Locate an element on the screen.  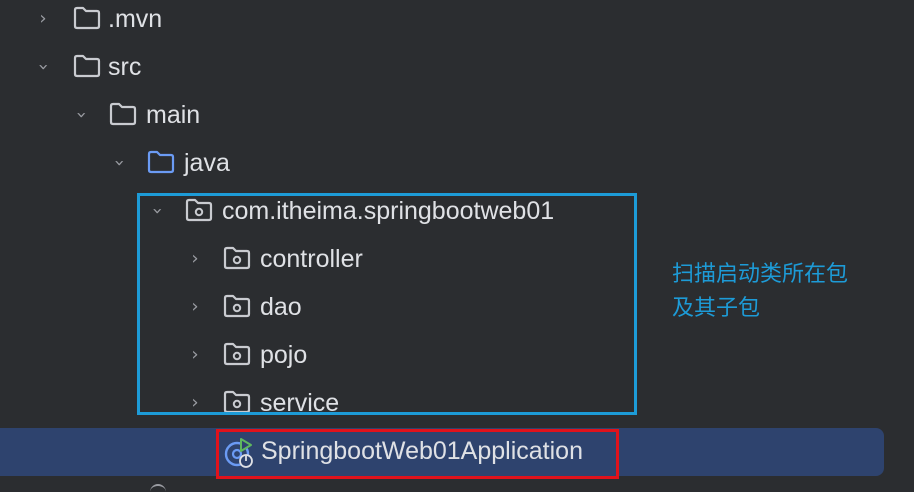
scan-scope-annotation: 扫描启动类所在包 及其子包 is located at coordinates (782, 292).